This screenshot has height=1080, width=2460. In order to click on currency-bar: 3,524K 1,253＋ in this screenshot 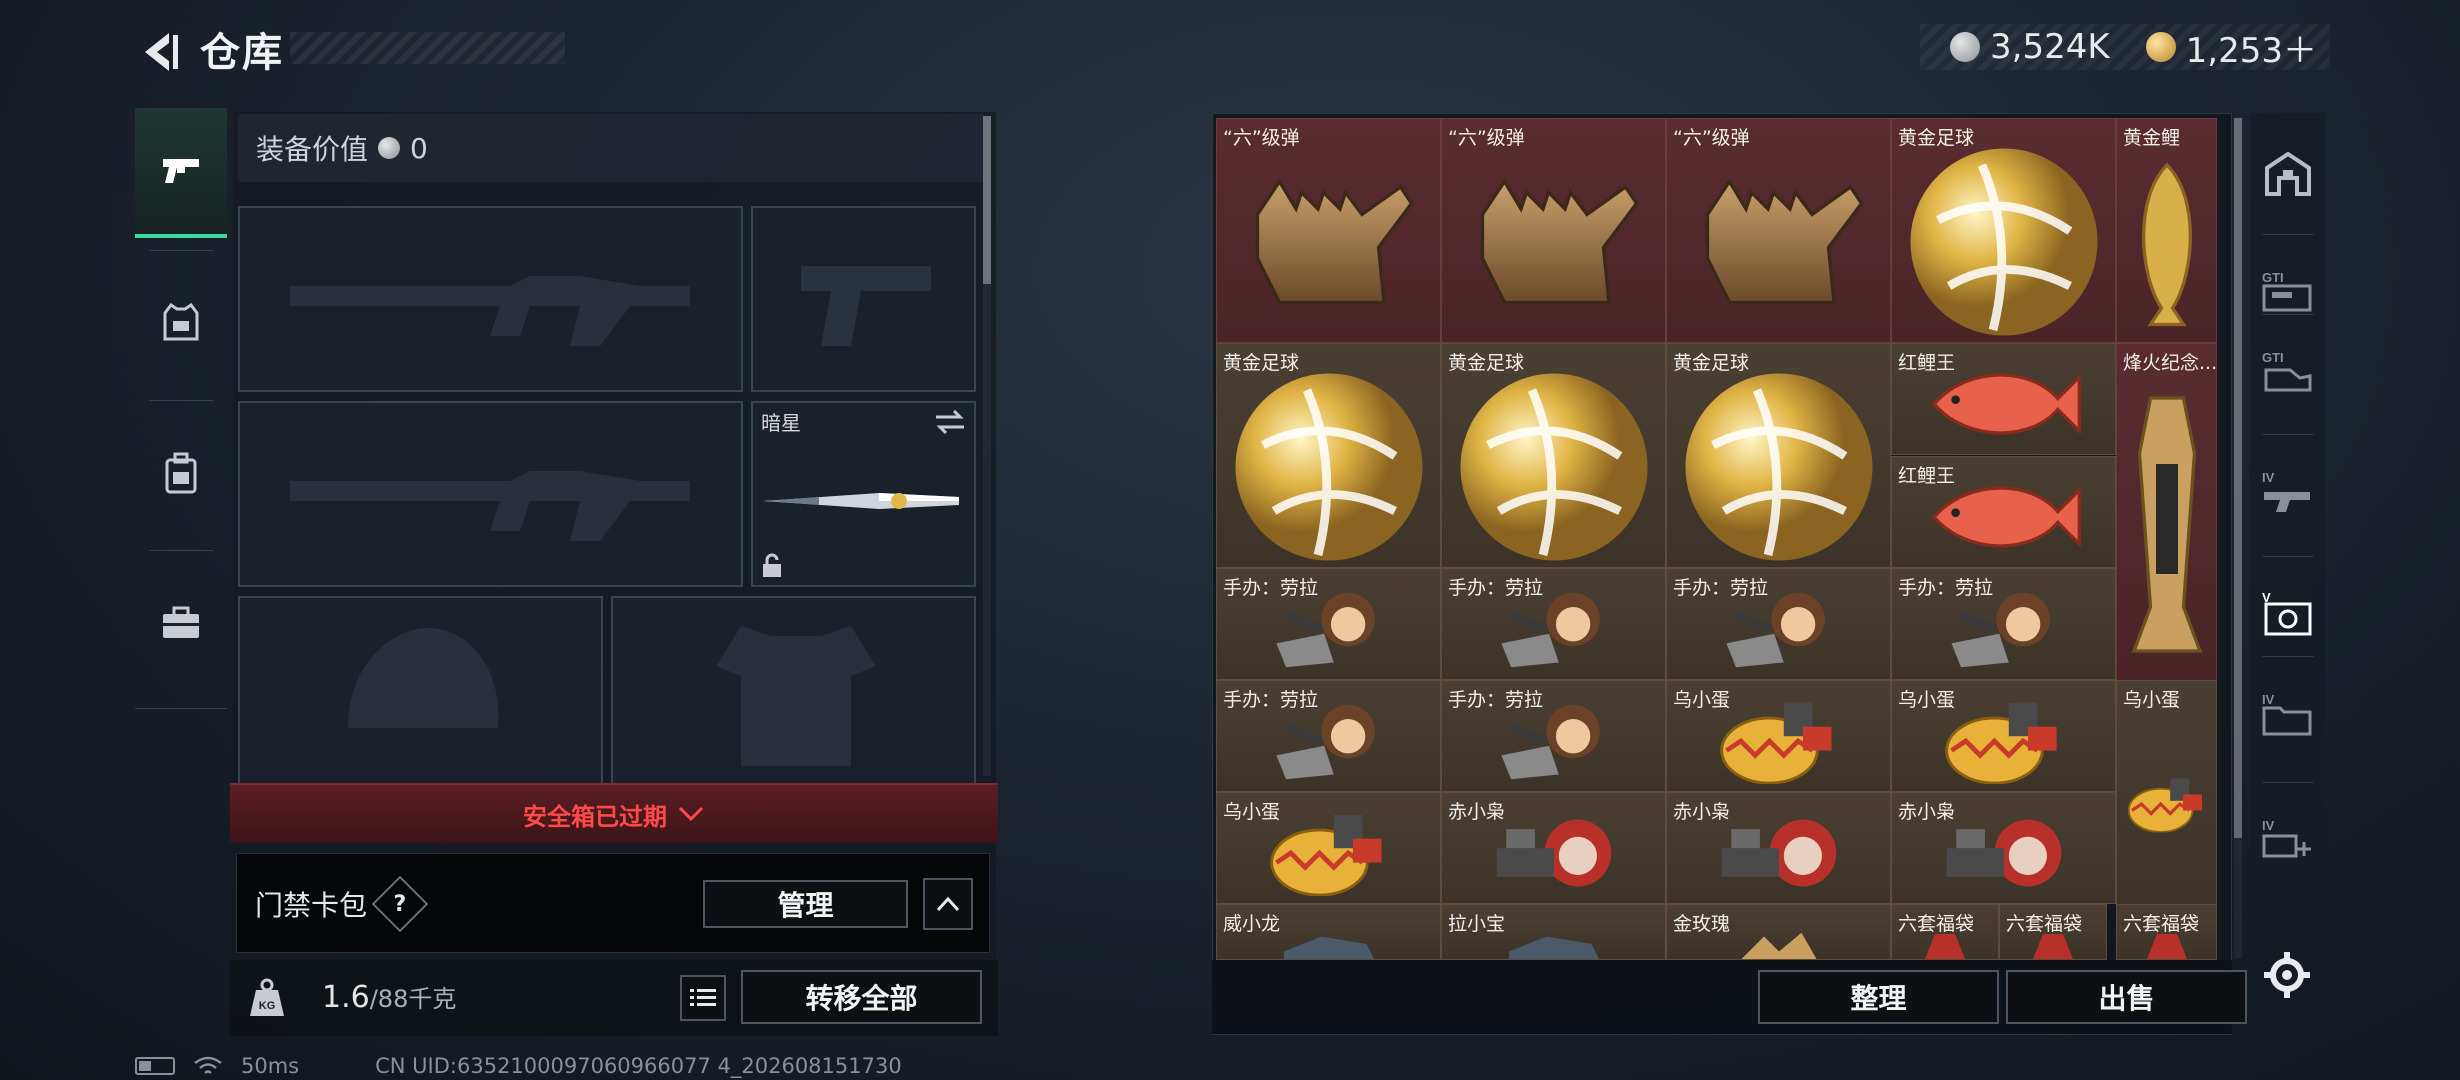, I will do `click(2125, 47)`.